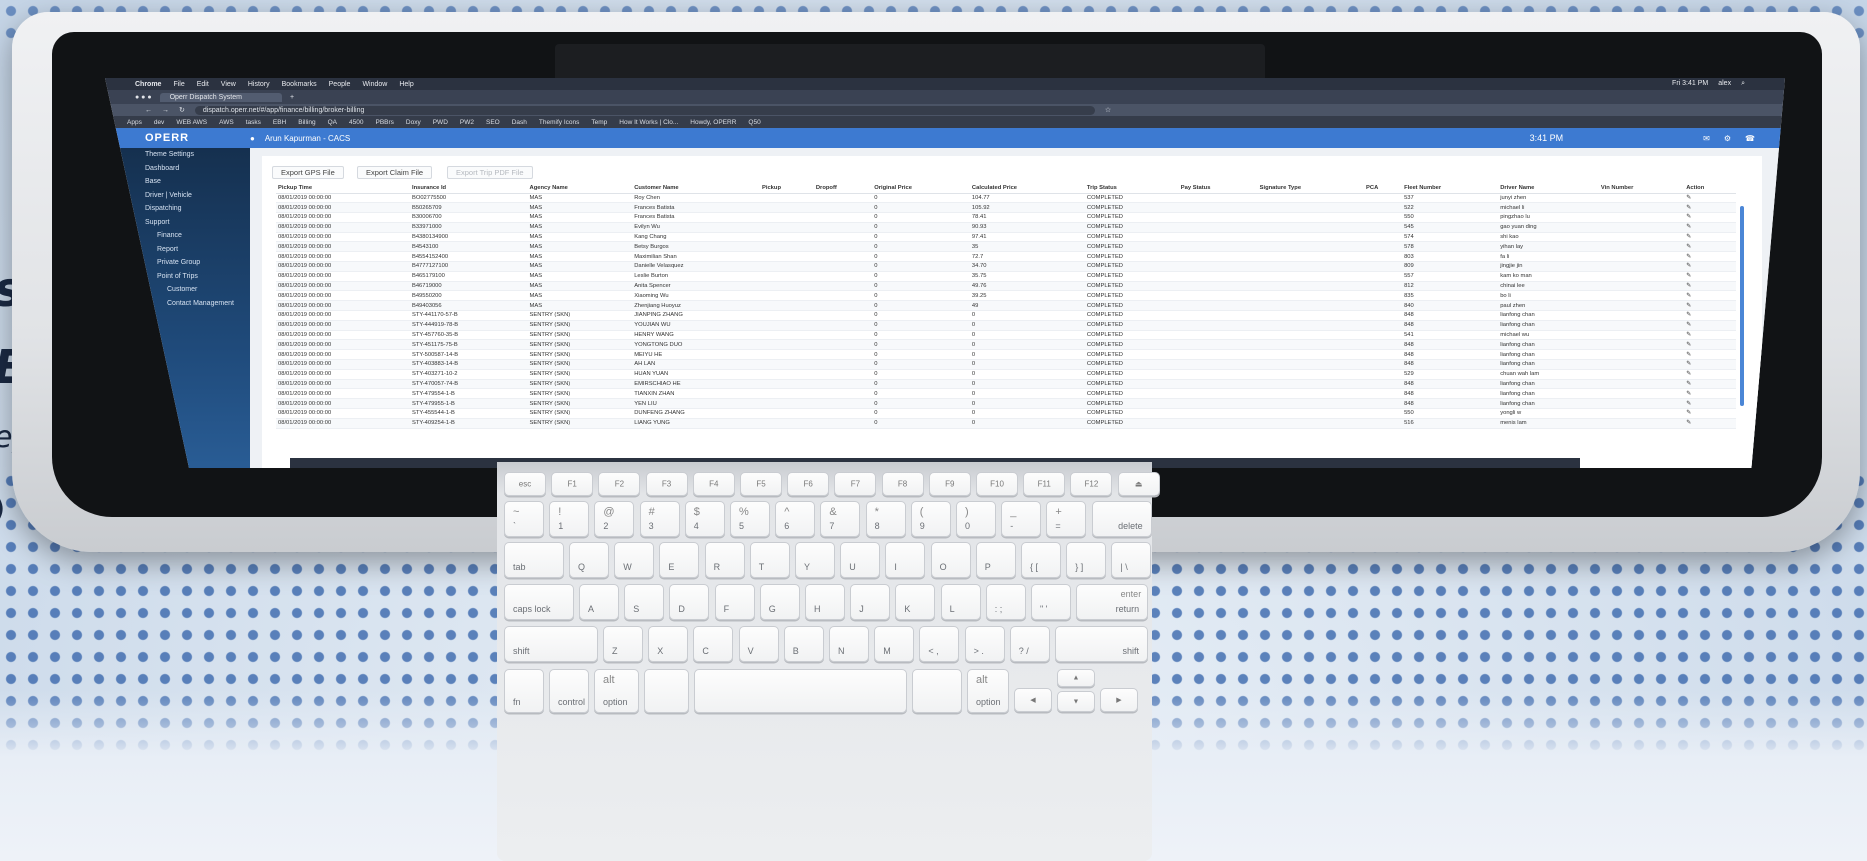 This screenshot has height=861, width=1867. What do you see at coordinates (395, 172) in the screenshot?
I see `export-claim-button: Export Claim File` at bounding box center [395, 172].